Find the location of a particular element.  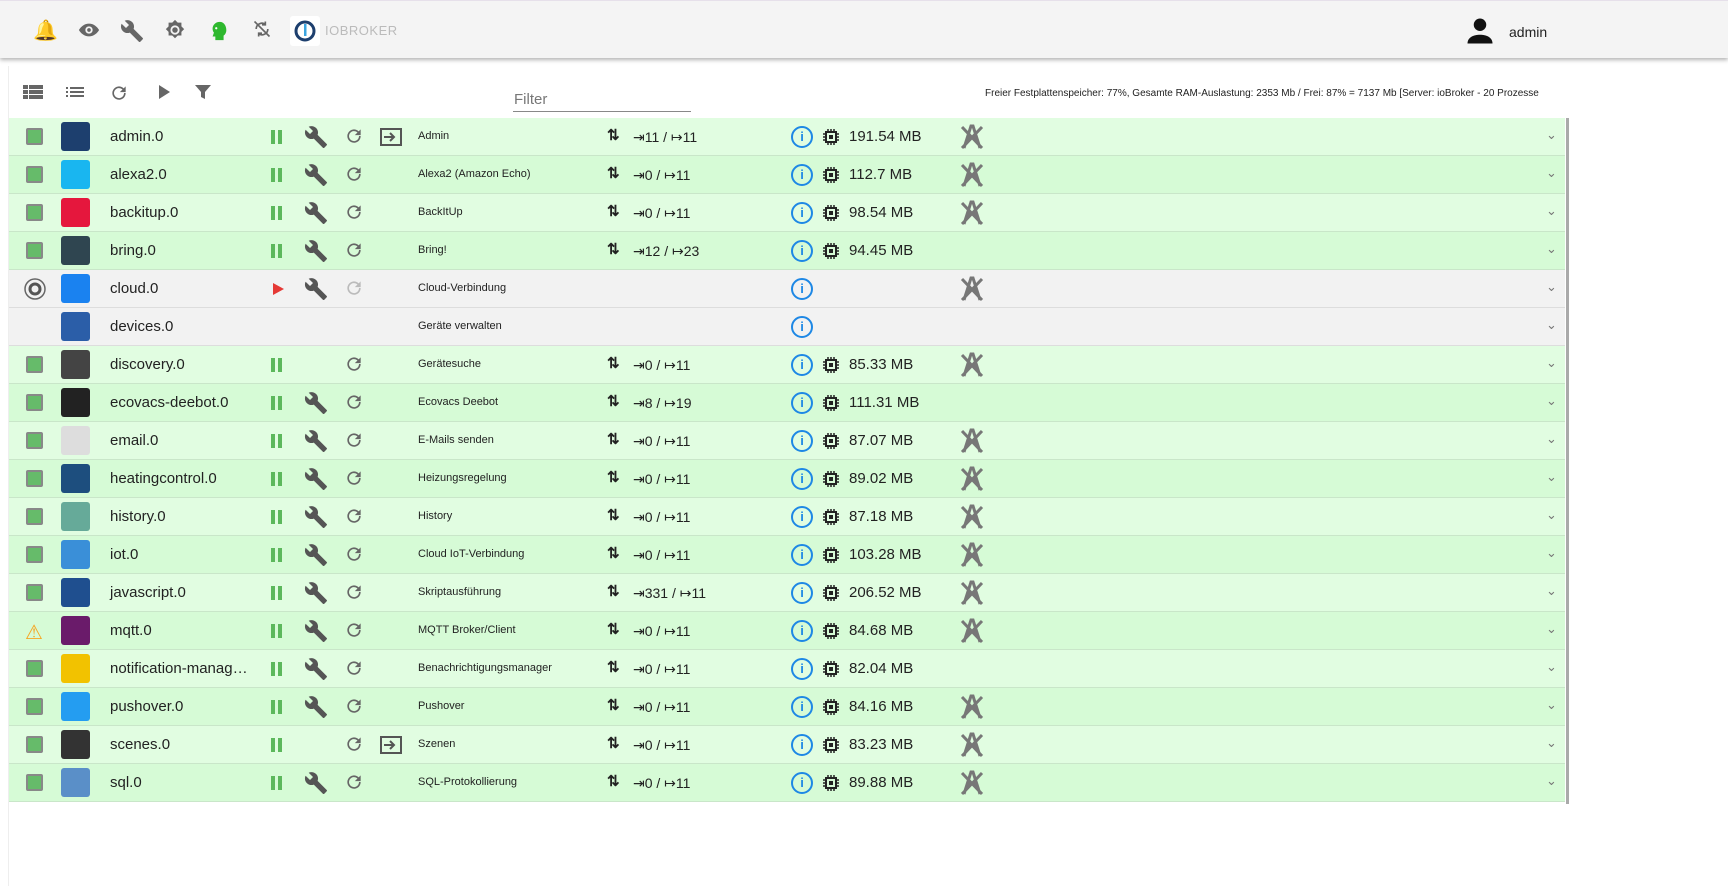

sync-disabled-icon is located at coordinates (262, 31).